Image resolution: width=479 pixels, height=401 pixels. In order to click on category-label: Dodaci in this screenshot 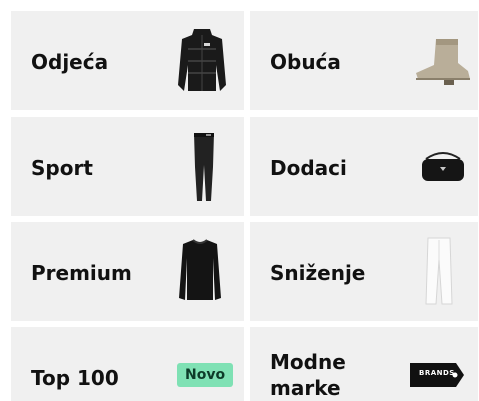, I will do `click(308, 168)`.